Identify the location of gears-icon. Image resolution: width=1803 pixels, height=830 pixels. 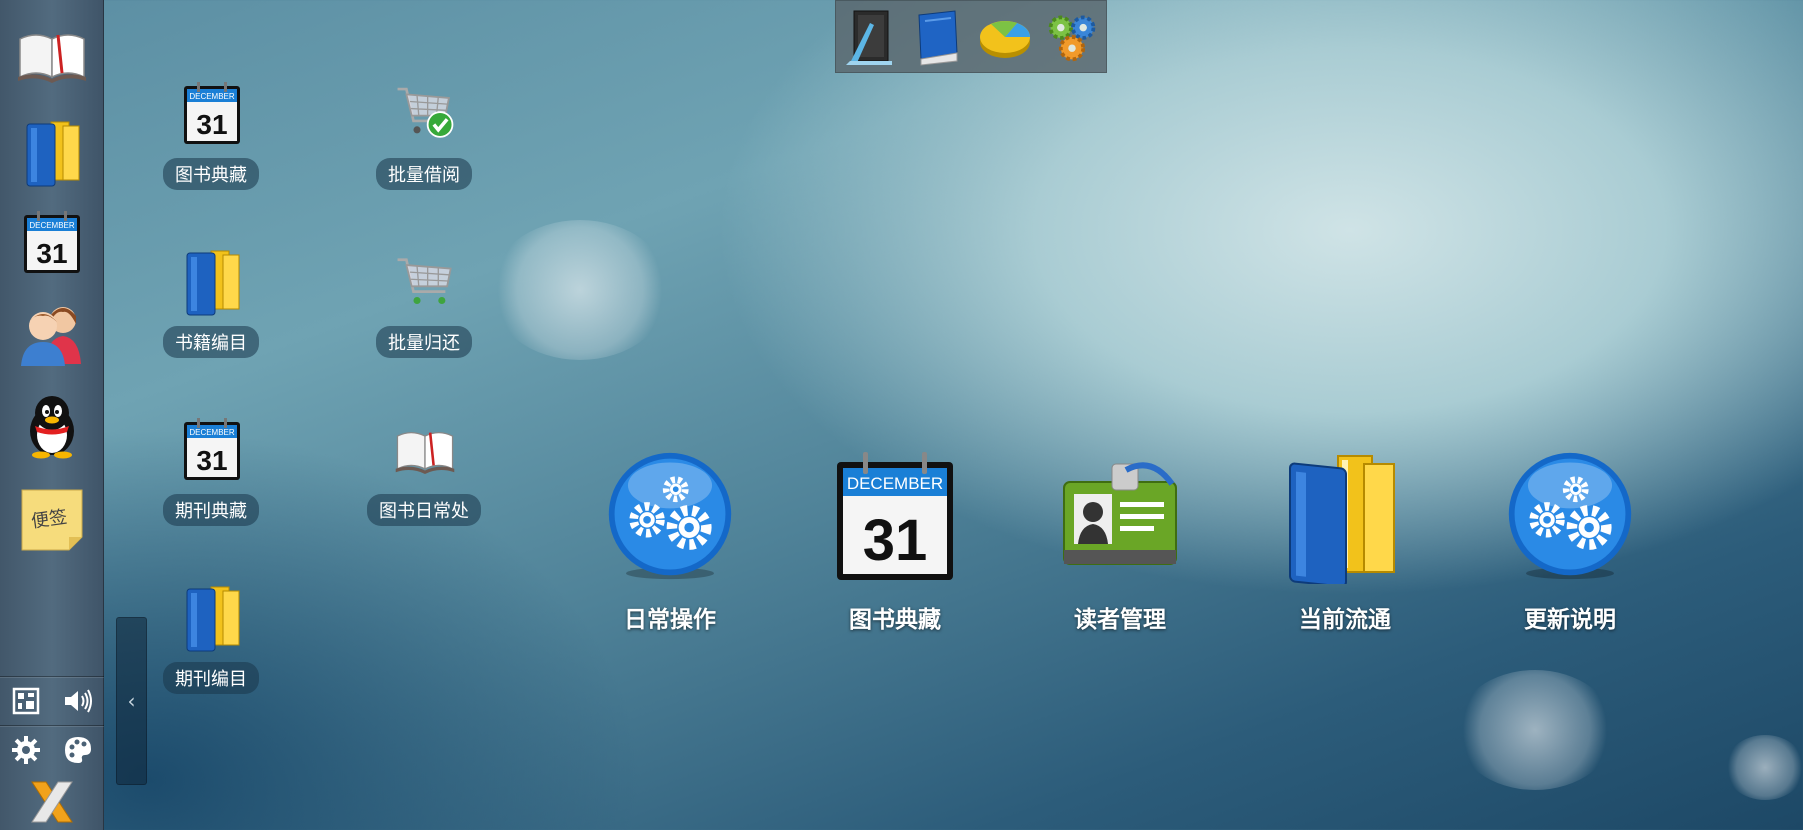
(1072, 38).